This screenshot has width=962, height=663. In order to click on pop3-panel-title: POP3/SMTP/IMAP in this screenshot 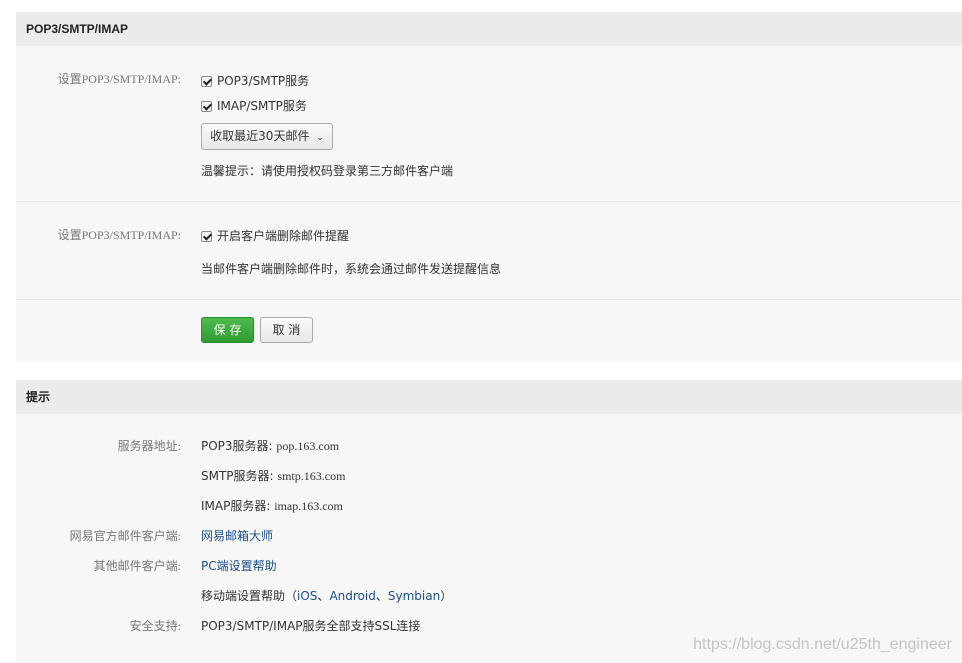, I will do `click(489, 29)`.